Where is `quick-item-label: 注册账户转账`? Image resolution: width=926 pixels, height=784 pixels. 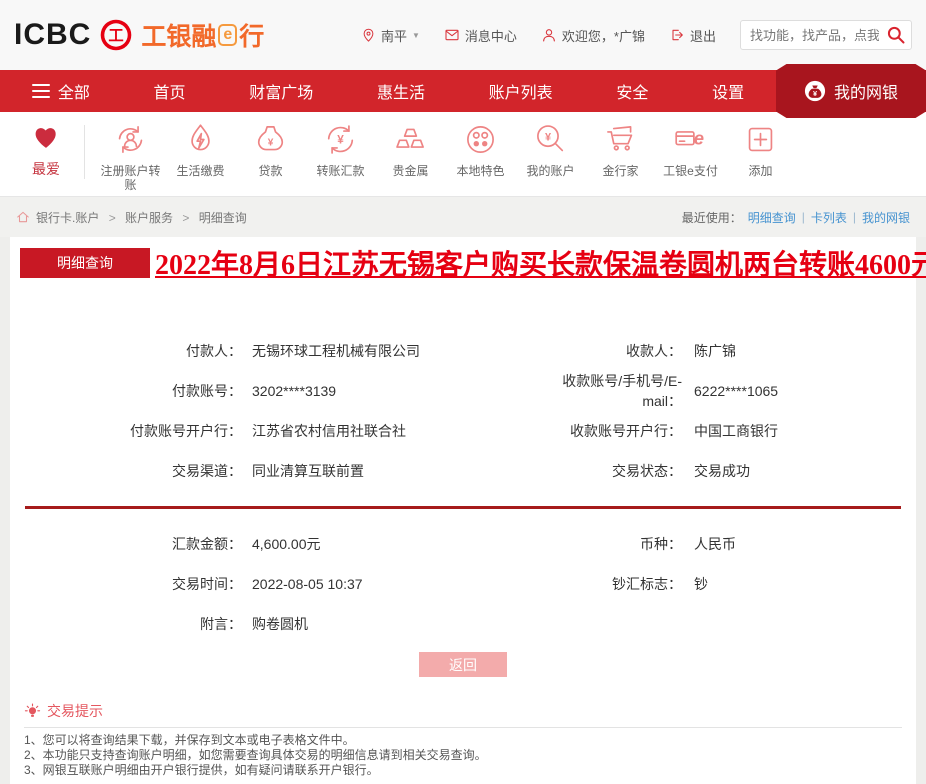 quick-item-label: 注册账户转账 is located at coordinates (130, 178).